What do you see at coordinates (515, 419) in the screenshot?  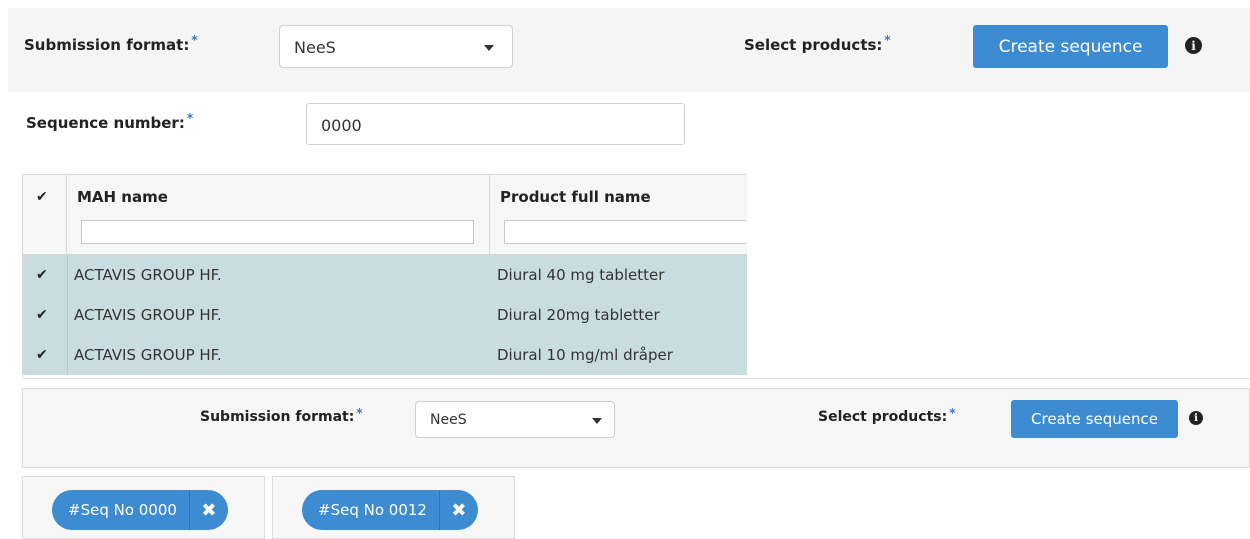 I see `submission-format-select-bottom: NeeS` at bounding box center [515, 419].